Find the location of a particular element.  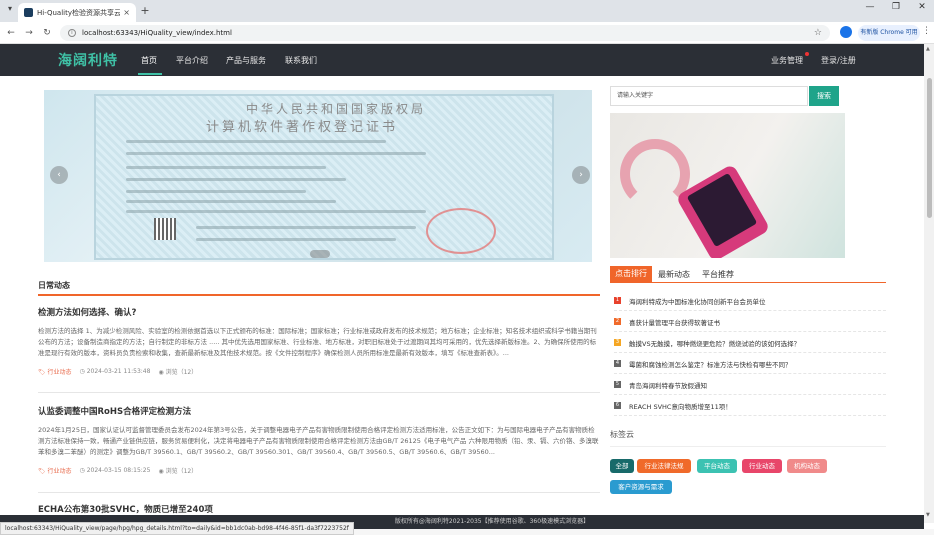

window-controls: — ❐ ✕ is located at coordinates (896, 7).